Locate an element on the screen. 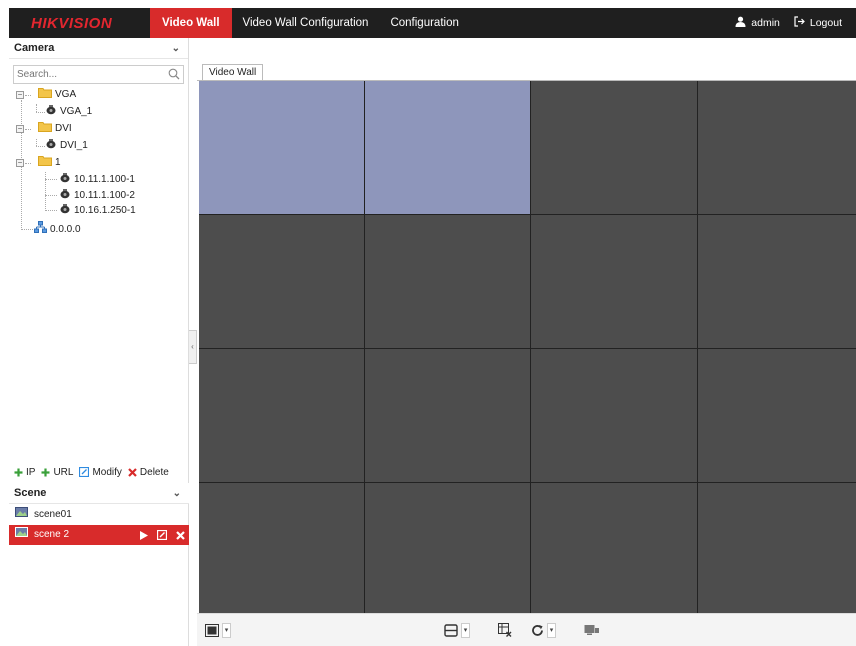 Image resolution: width=856 pixels, height=646 pixels. tree-node-camera: 10.11.1.100-1 is located at coordinates (97, 180).